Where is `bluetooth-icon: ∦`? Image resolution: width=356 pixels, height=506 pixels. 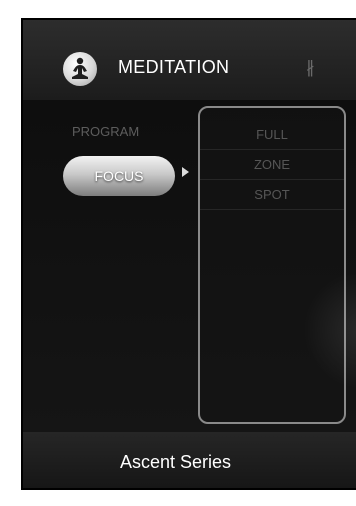 bluetooth-icon: ∦ is located at coordinates (310, 67).